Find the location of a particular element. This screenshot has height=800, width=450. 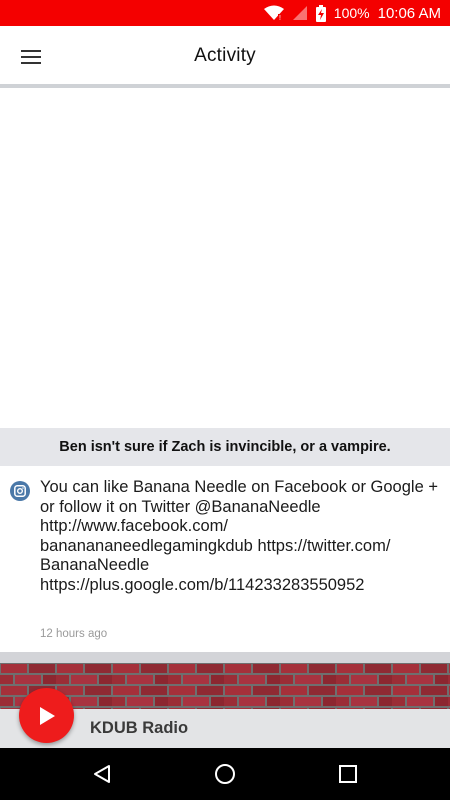

status-bar: ! 100% 10:06 AM is located at coordinates (225, 13).